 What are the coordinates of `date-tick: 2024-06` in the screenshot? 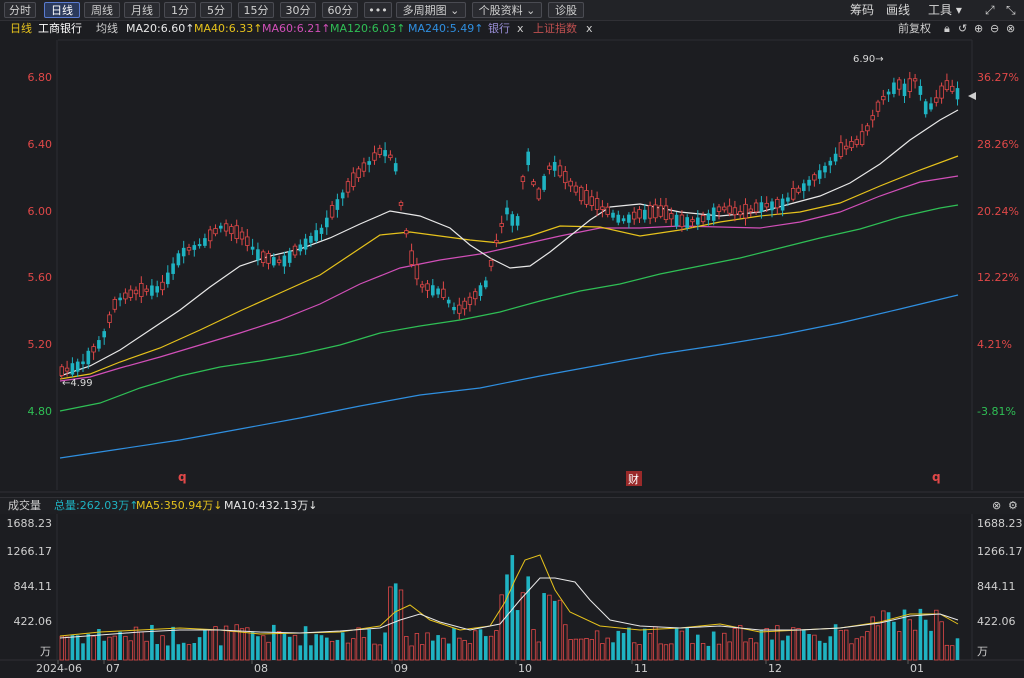 It's located at (59, 668).